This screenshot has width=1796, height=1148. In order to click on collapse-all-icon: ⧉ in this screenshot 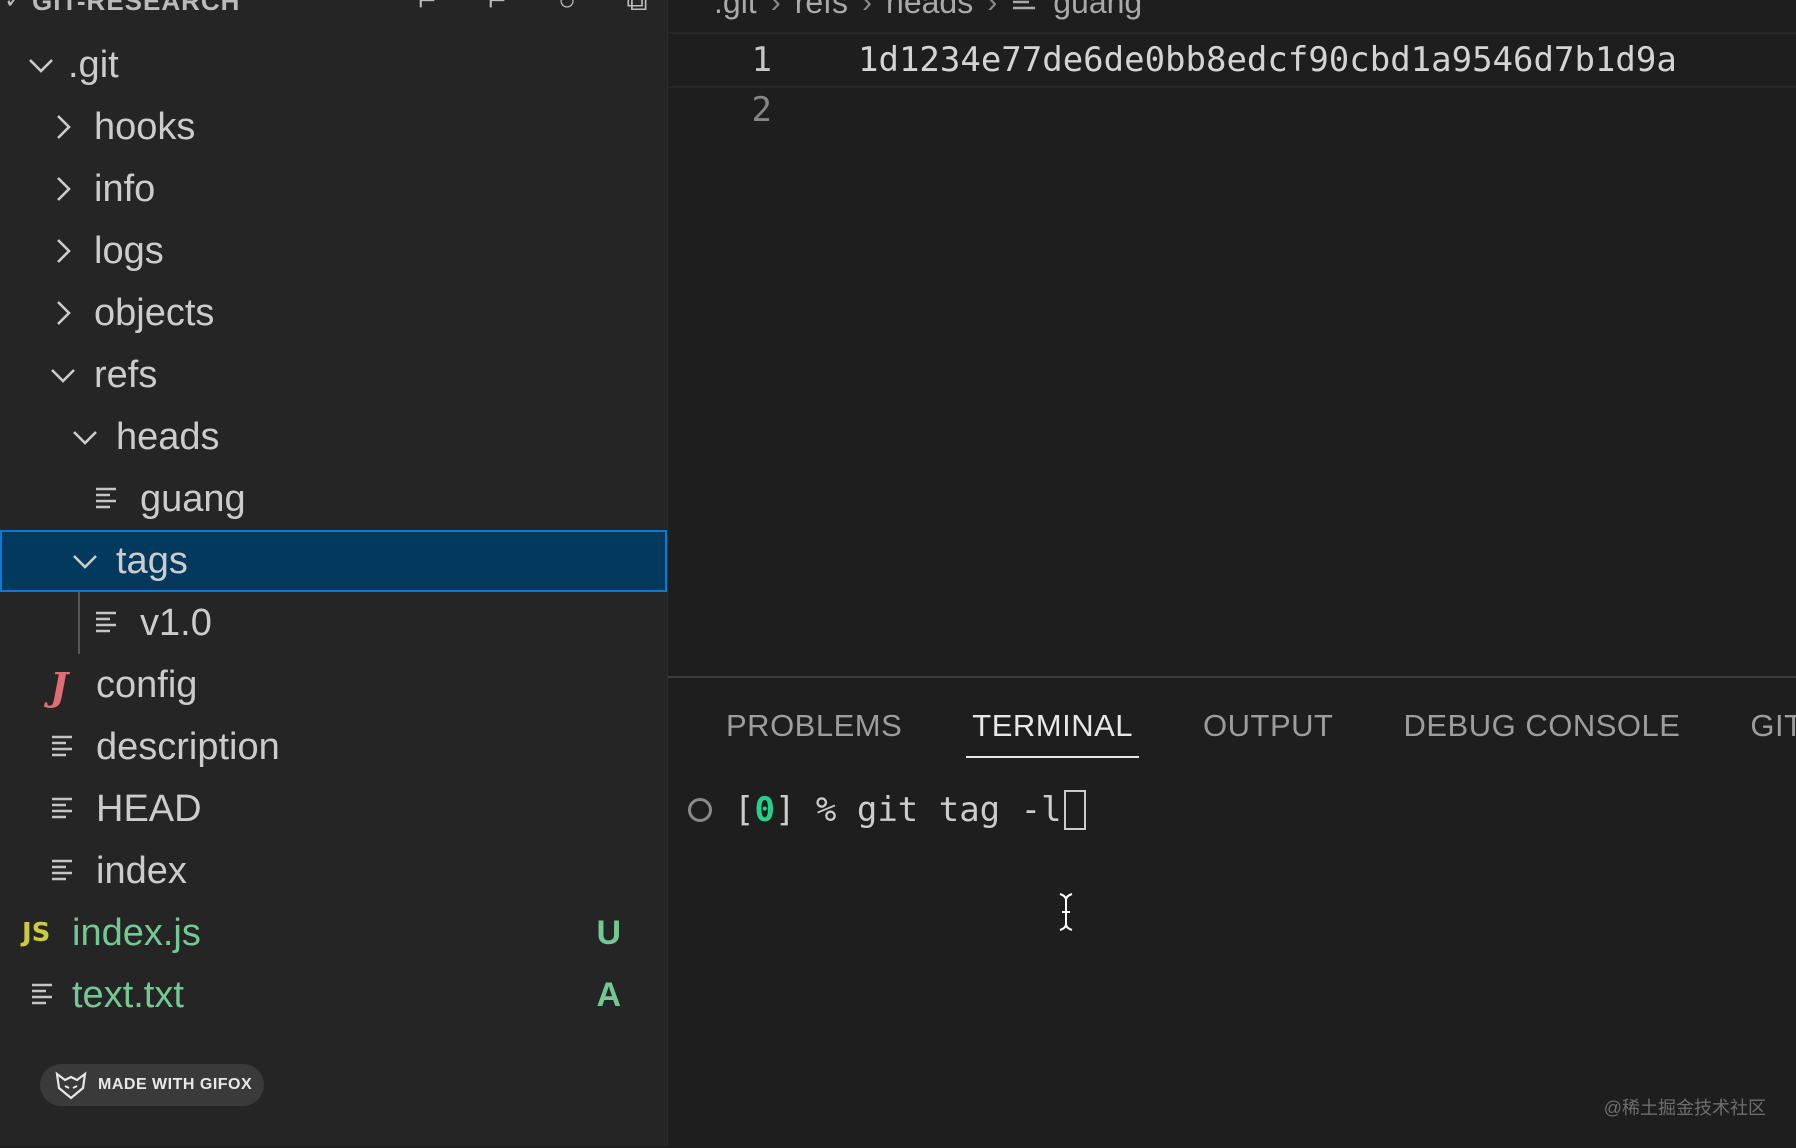, I will do `click(637, 8)`.